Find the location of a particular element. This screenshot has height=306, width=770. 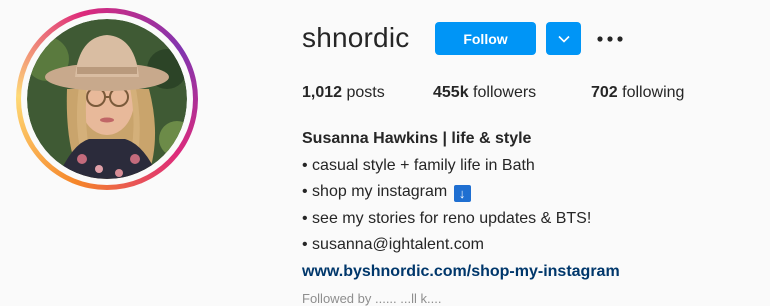

bio-line: • see my stories for reno updates & BTS! is located at coordinates (447, 218).